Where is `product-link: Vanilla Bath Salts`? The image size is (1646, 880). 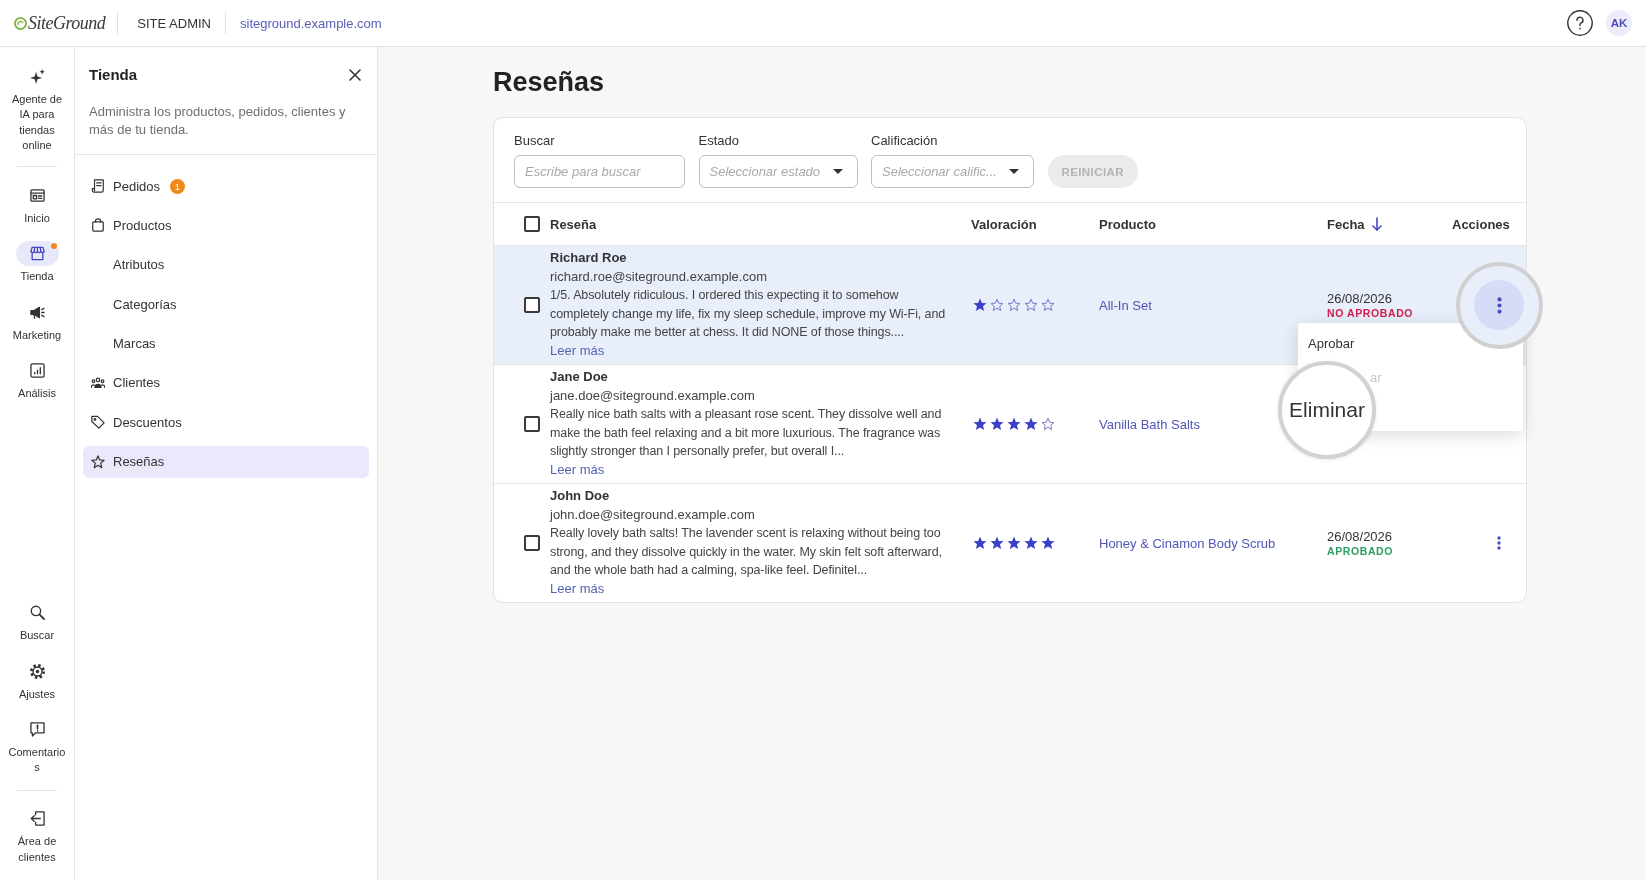 product-link: Vanilla Bath Salts is located at coordinates (1149, 424).